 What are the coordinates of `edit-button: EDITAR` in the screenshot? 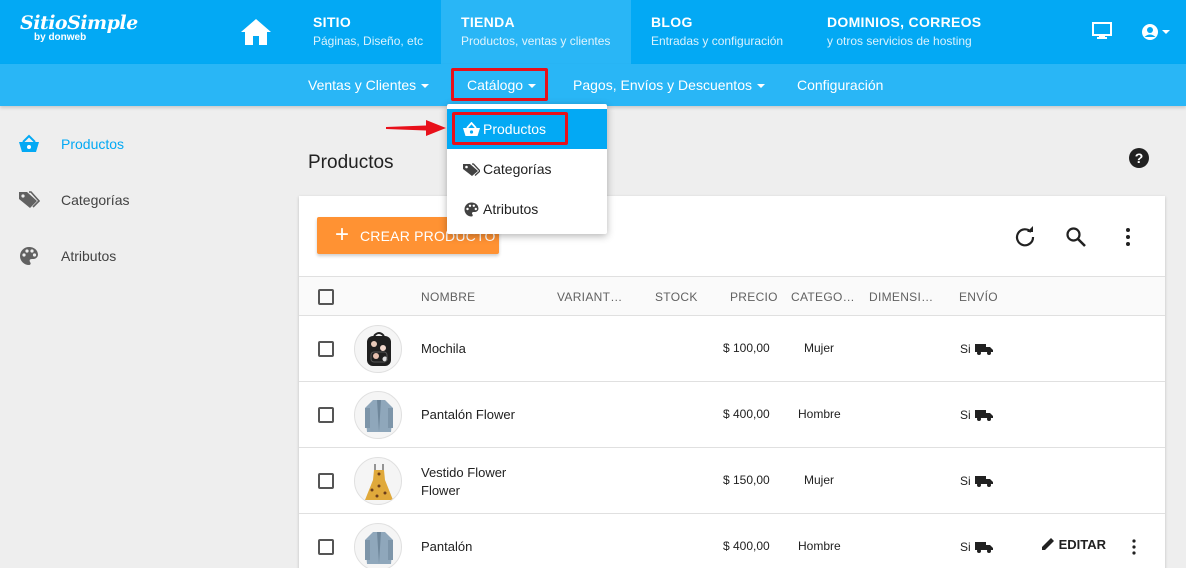 It's located at (1073, 544).